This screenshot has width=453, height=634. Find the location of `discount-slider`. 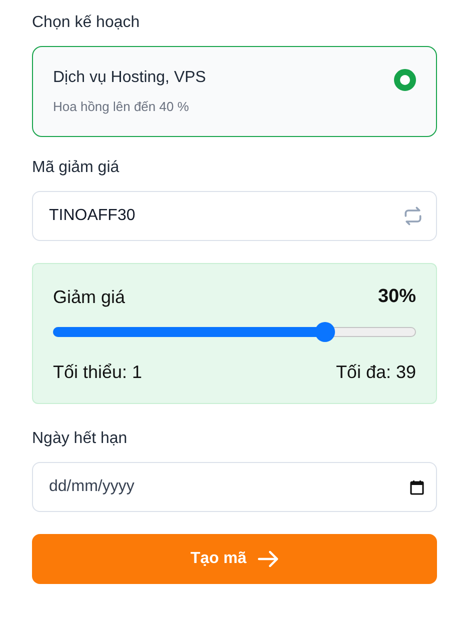

discount-slider is located at coordinates (234, 332).